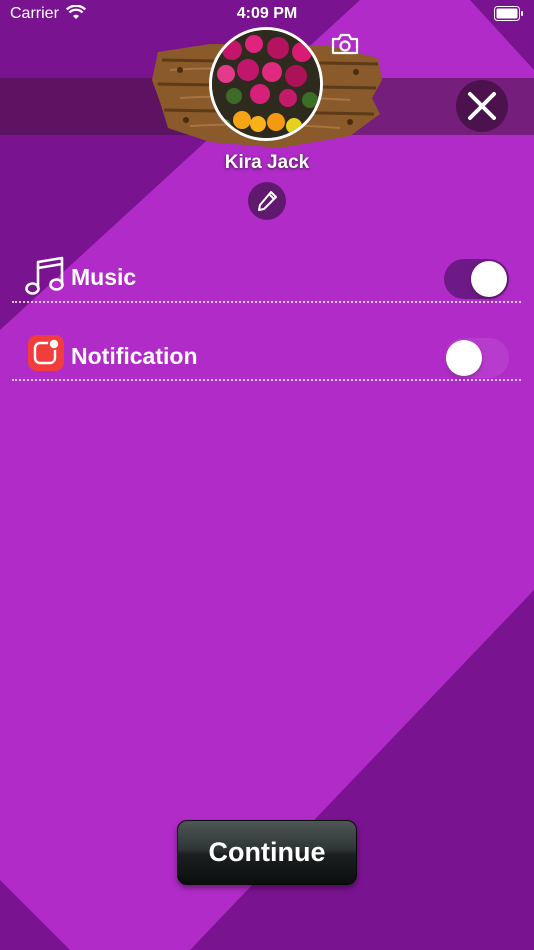  I want to click on status-time: 4:09 PM, so click(267, 13).